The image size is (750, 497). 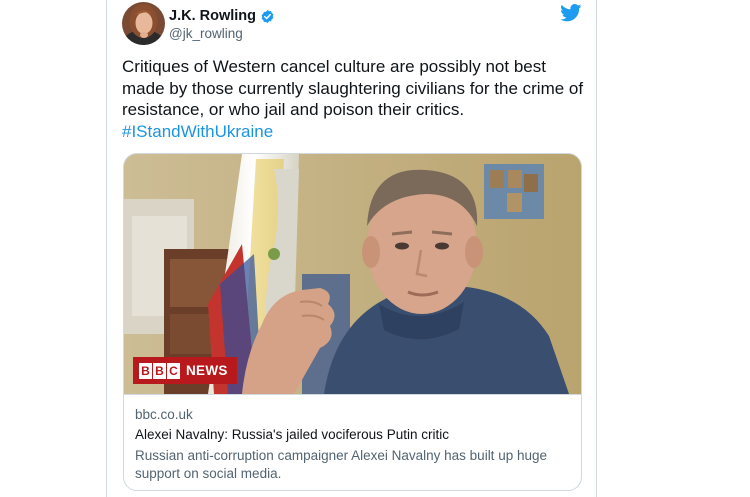 I want to click on bbc-logo-letter: C, so click(x=173, y=370).